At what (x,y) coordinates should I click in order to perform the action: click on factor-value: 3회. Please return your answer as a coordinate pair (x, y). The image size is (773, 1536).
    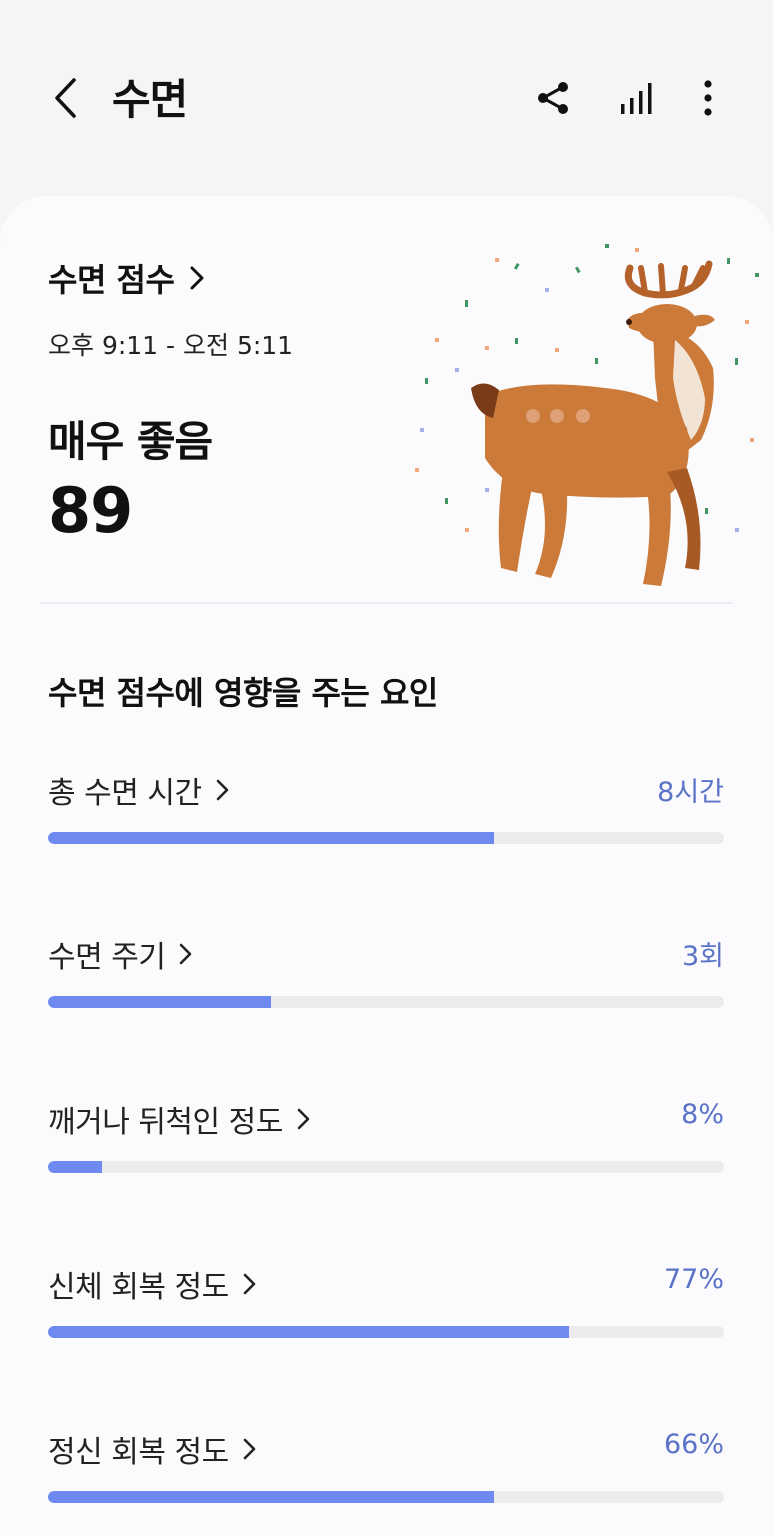
    Looking at the image, I should click on (702, 956).